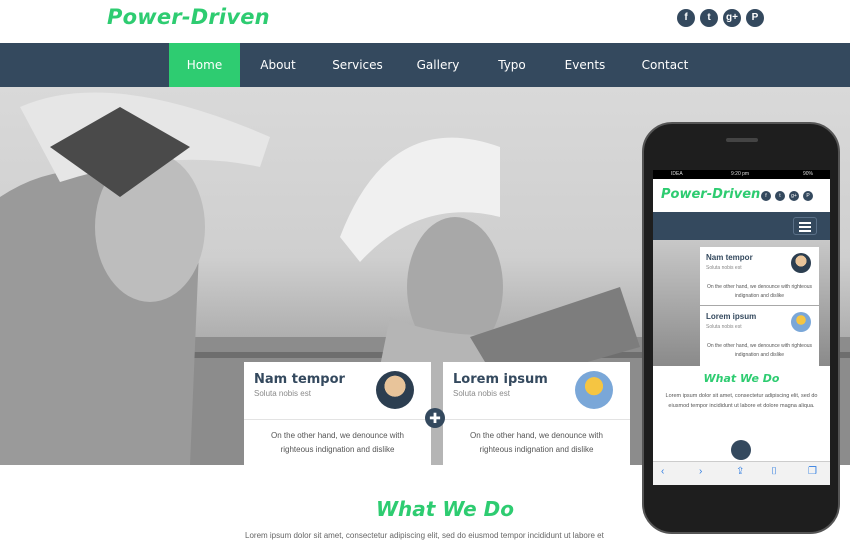 Image resolution: width=850 pixels, height=540 pixels. I want to click on browser-toolbar: ‹ › ⇪ ⌷ ❐, so click(741, 473).